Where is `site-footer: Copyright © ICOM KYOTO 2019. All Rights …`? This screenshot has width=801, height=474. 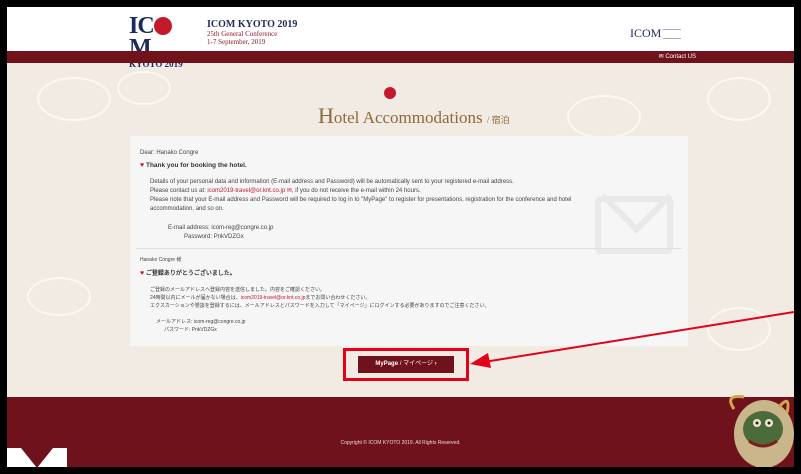 site-footer: Copyright © ICOM KYOTO 2019. All Rights … is located at coordinates (400, 432).